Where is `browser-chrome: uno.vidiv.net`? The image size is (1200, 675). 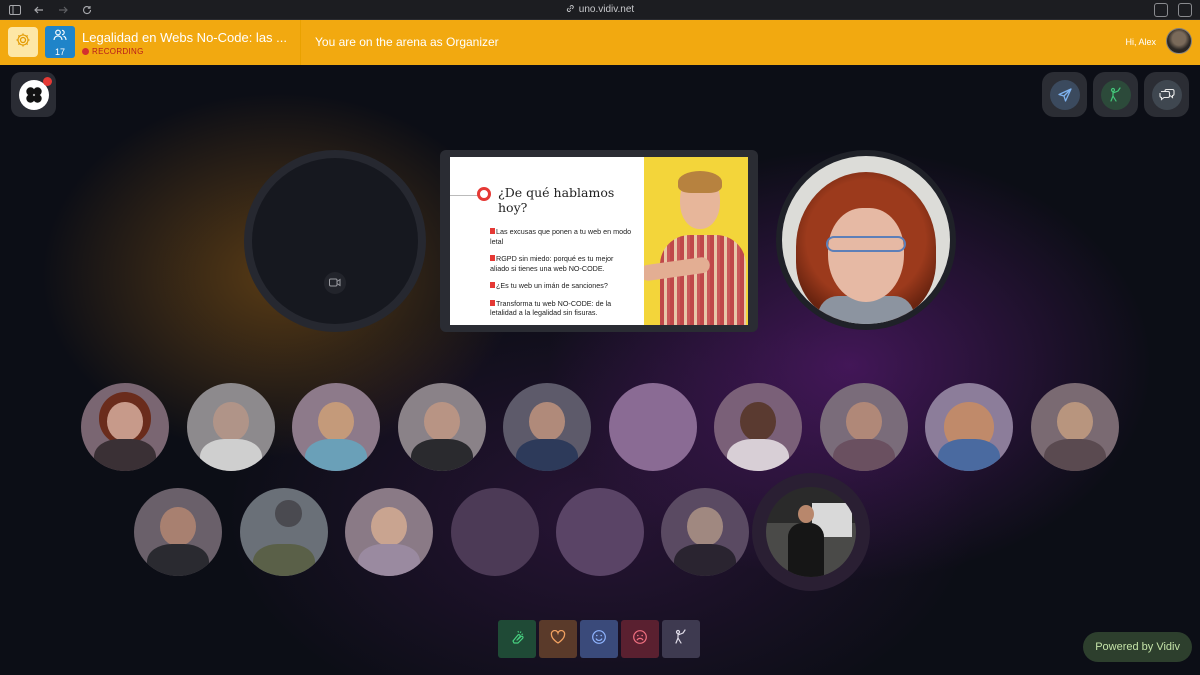
browser-chrome: uno.vidiv.net is located at coordinates (600, 10).